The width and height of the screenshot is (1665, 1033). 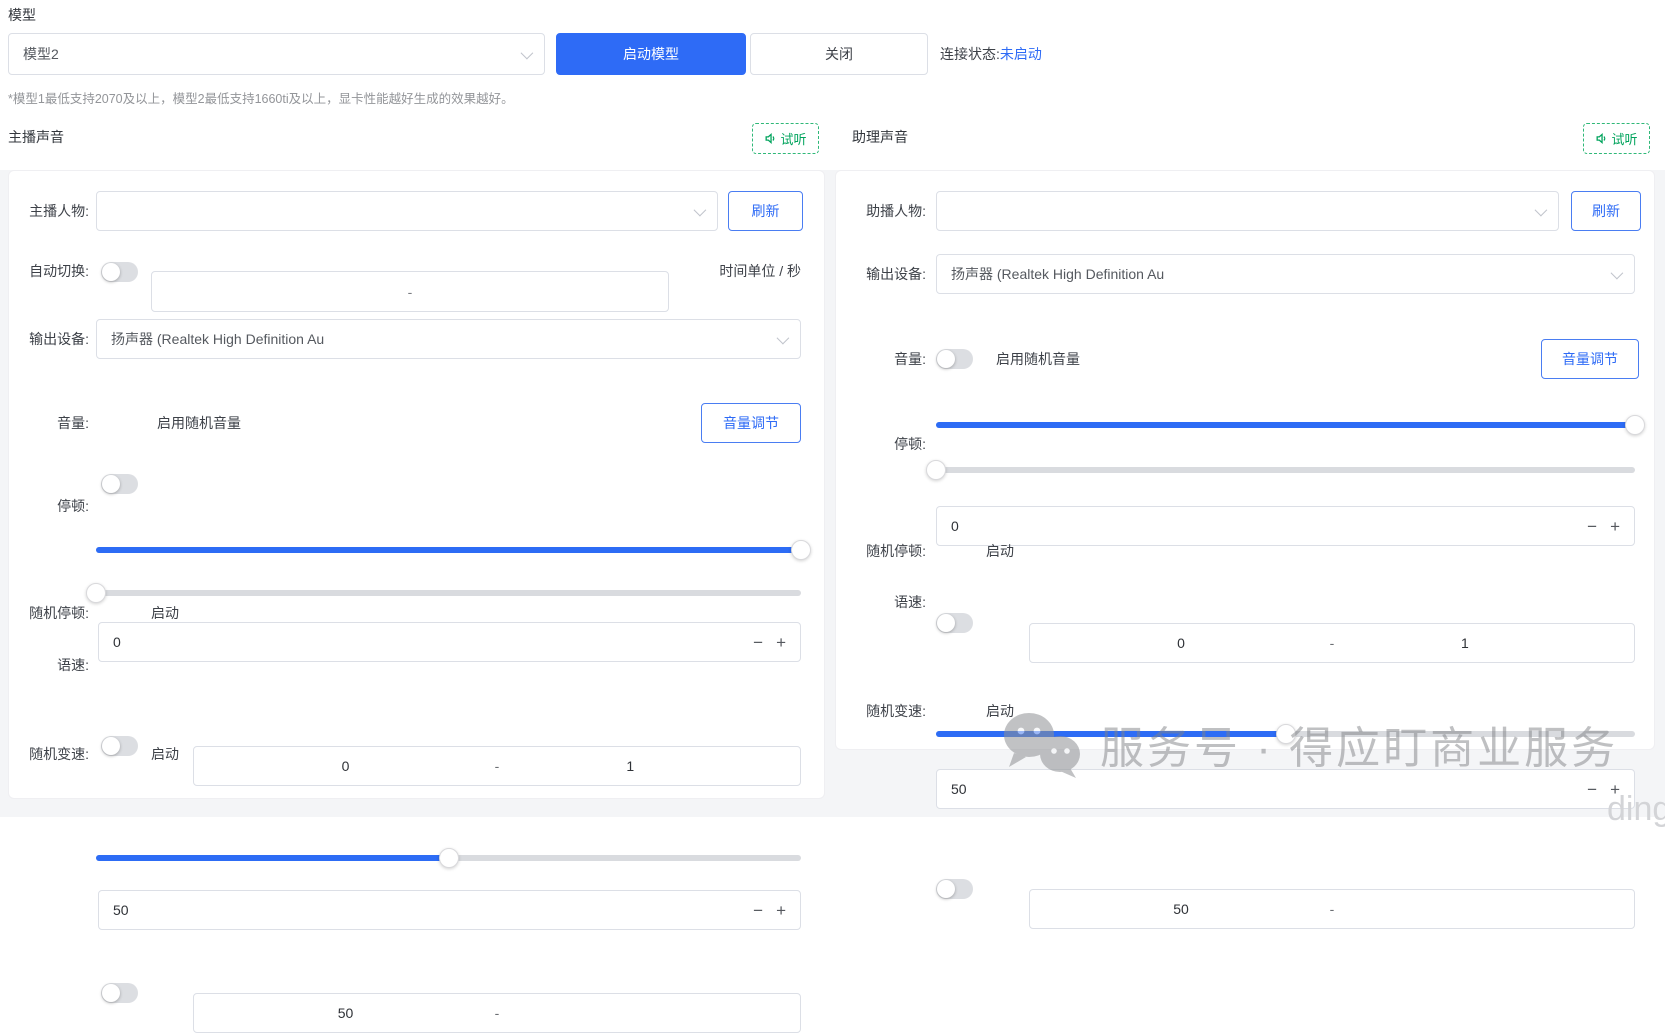 What do you see at coordinates (936, 470) in the screenshot?
I see `assistant-pause-slider-handle` at bounding box center [936, 470].